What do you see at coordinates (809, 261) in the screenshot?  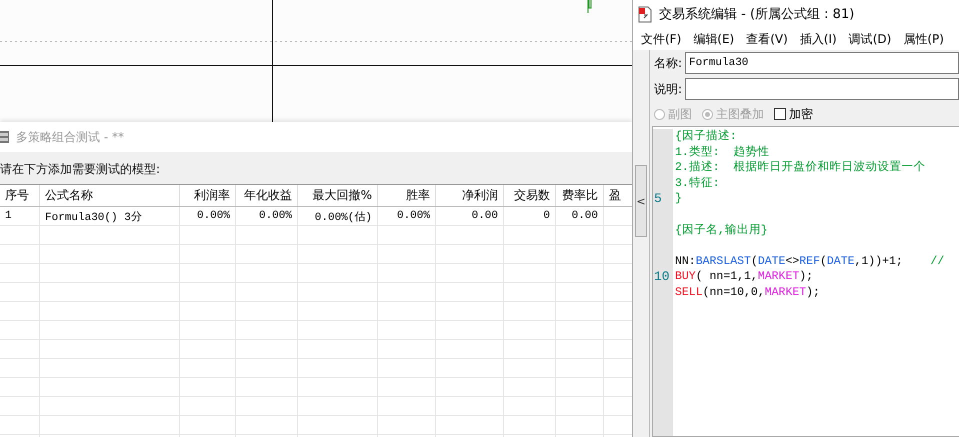 I see `code-line: NN:BARSLAST(DATE<>REF(DATE,1))+1; //` at bounding box center [809, 261].